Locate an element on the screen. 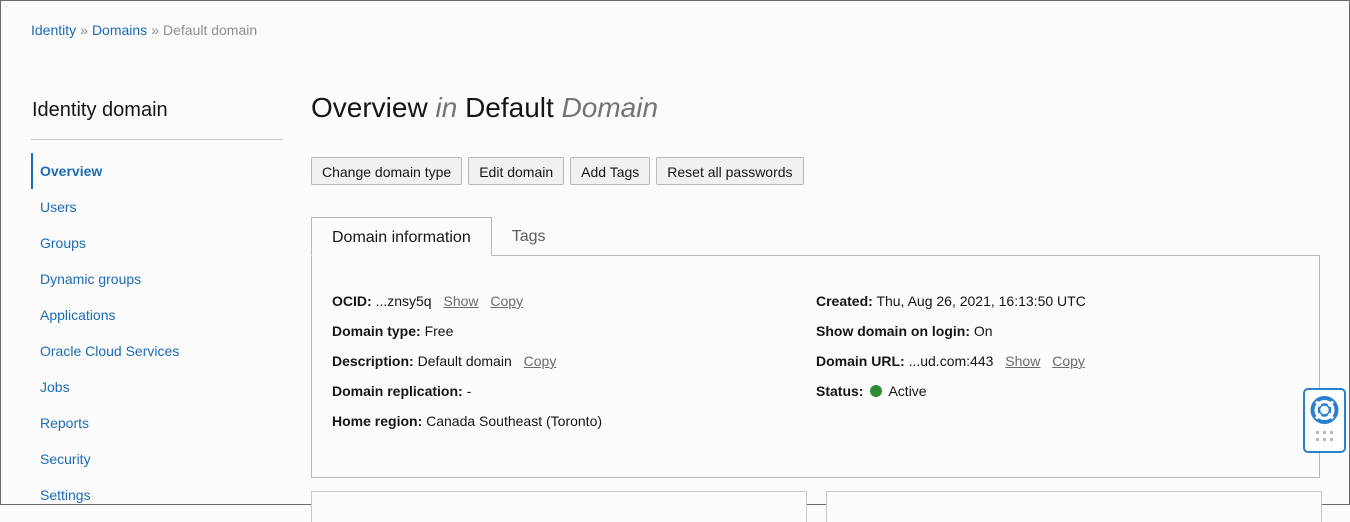  ocid-row: OCID: ...znsy5q Show Copy is located at coordinates (467, 307).